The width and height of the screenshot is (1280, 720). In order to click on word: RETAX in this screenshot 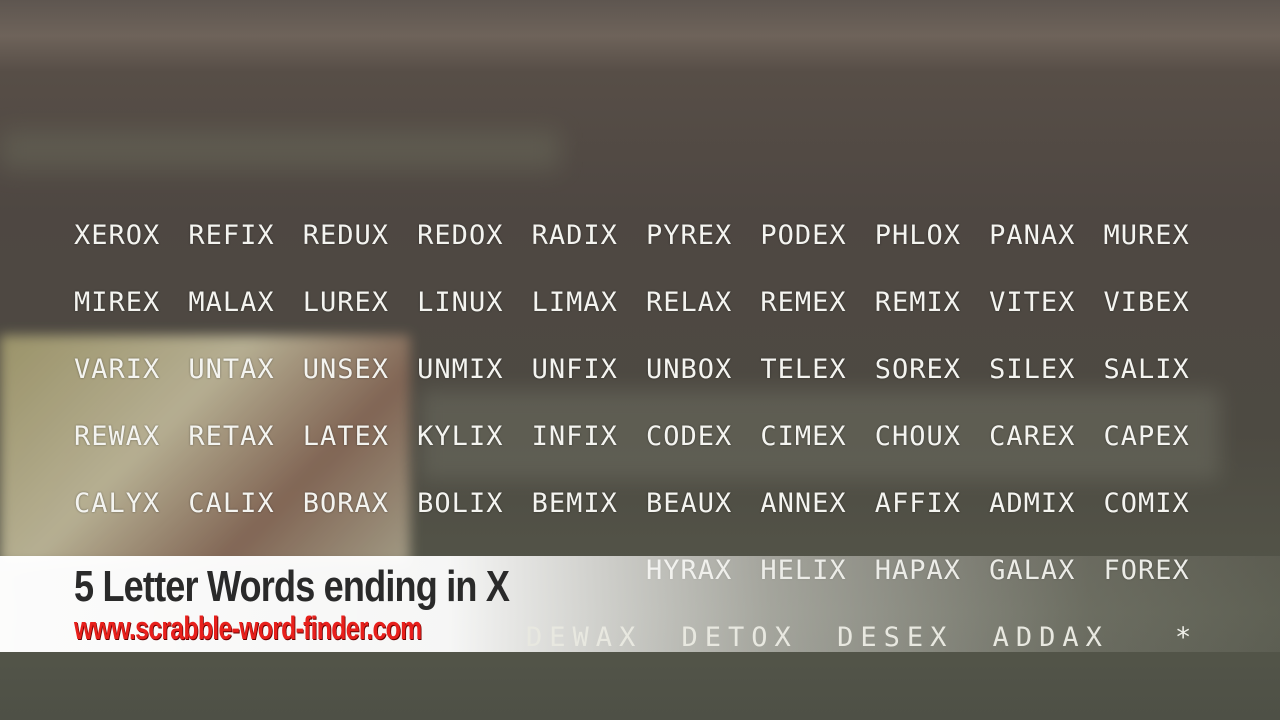, I will do `click(231, 436)`.